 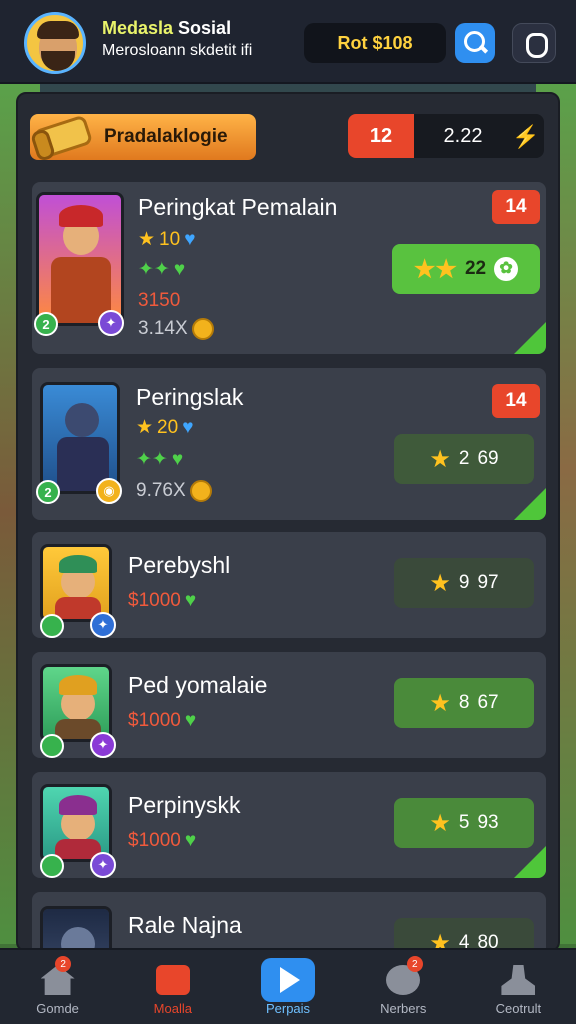 I want to click on player-money: 3150, so click(x=159, y=300).